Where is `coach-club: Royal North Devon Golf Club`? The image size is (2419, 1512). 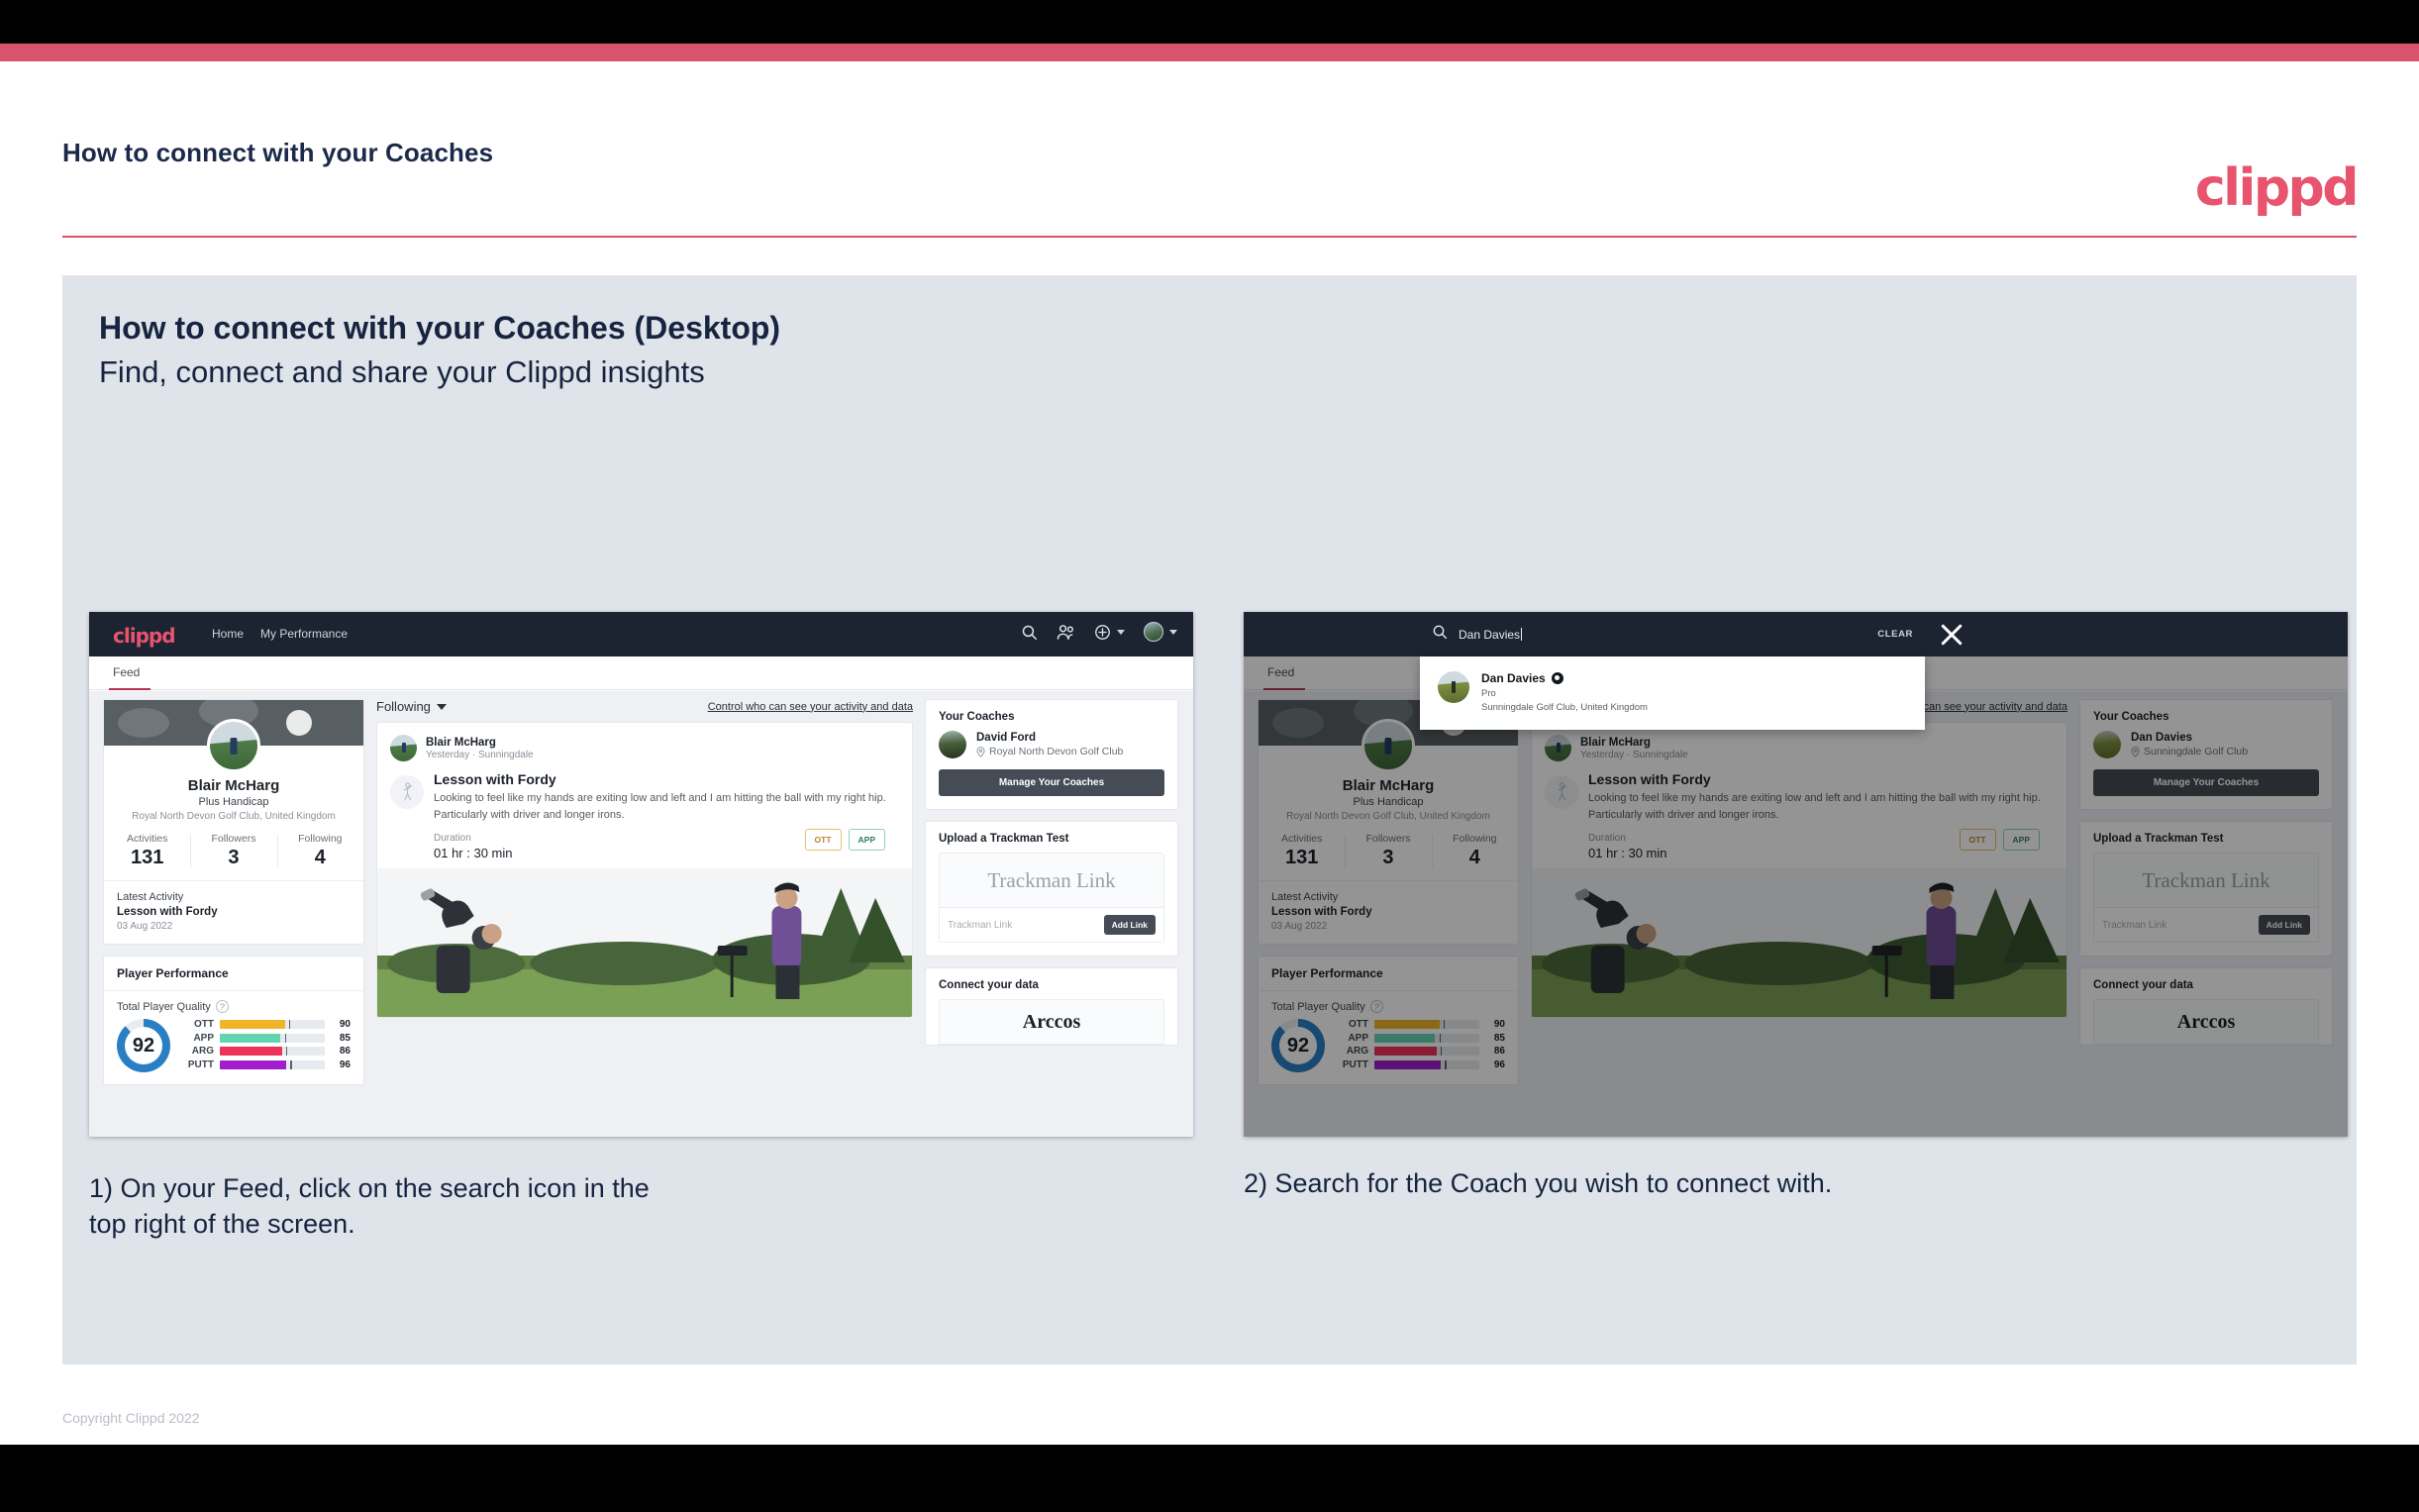
coach-club: Royal North Devon Golf Club is located at coordinates (1049, 751).